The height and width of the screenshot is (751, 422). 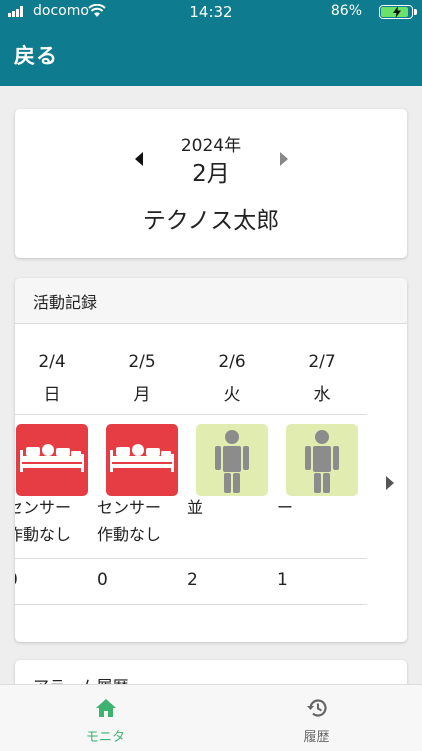 I want to click on back-button: 戻る, so click(x=36, y=55).